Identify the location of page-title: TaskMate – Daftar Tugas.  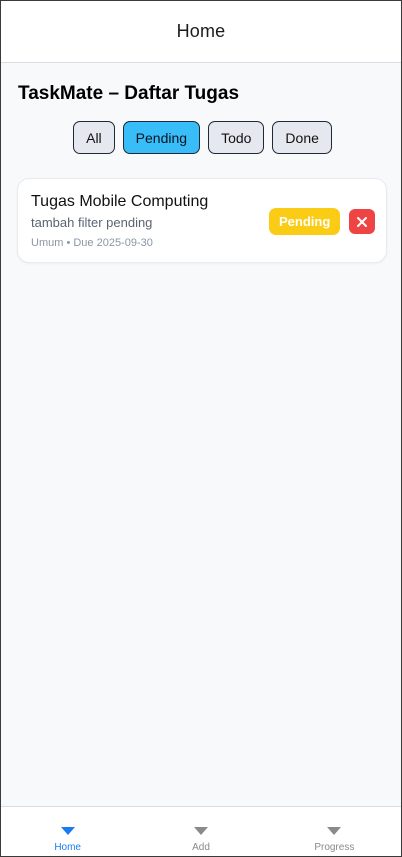
(129, 93).